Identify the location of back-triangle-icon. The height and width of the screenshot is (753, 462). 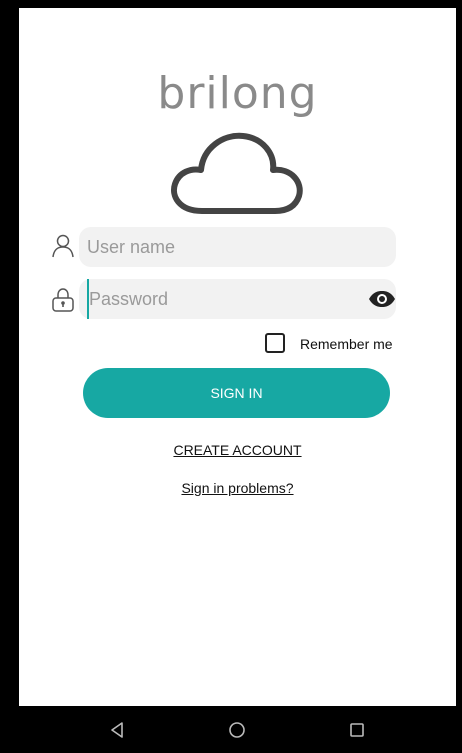
(117, 730).